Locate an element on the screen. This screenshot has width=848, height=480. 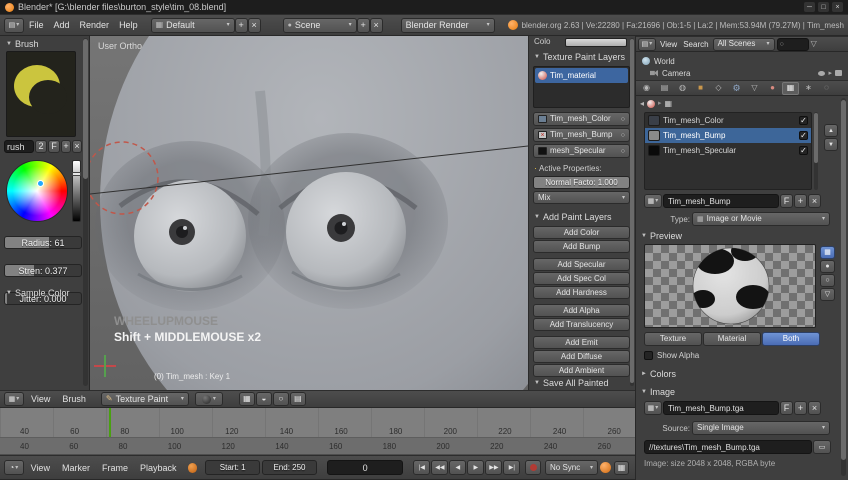
preview-panel-header: ▼ Preview is located at coordinates (661, 236).